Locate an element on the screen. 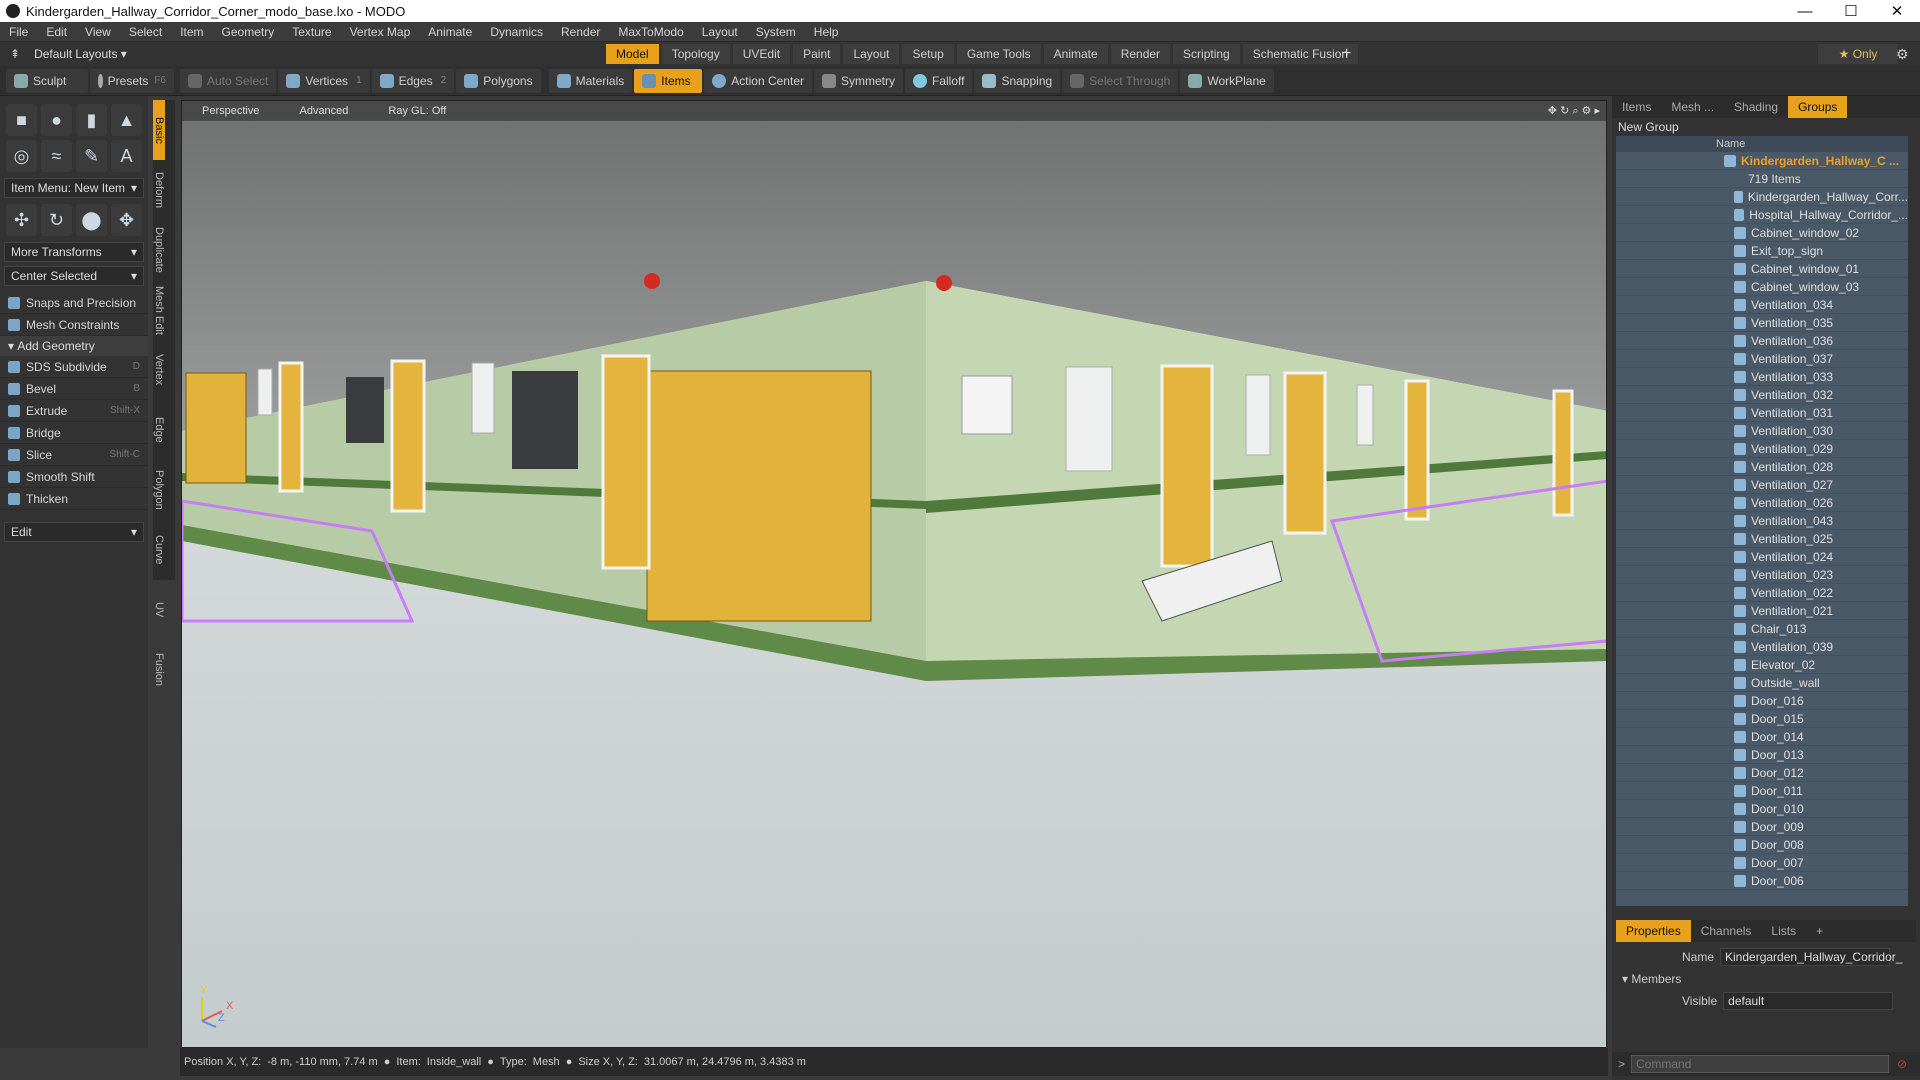 The width and height of the screenshot is (1920, 1080). tree-item: Exit_top_sign is located at coordinates (1762, 251).